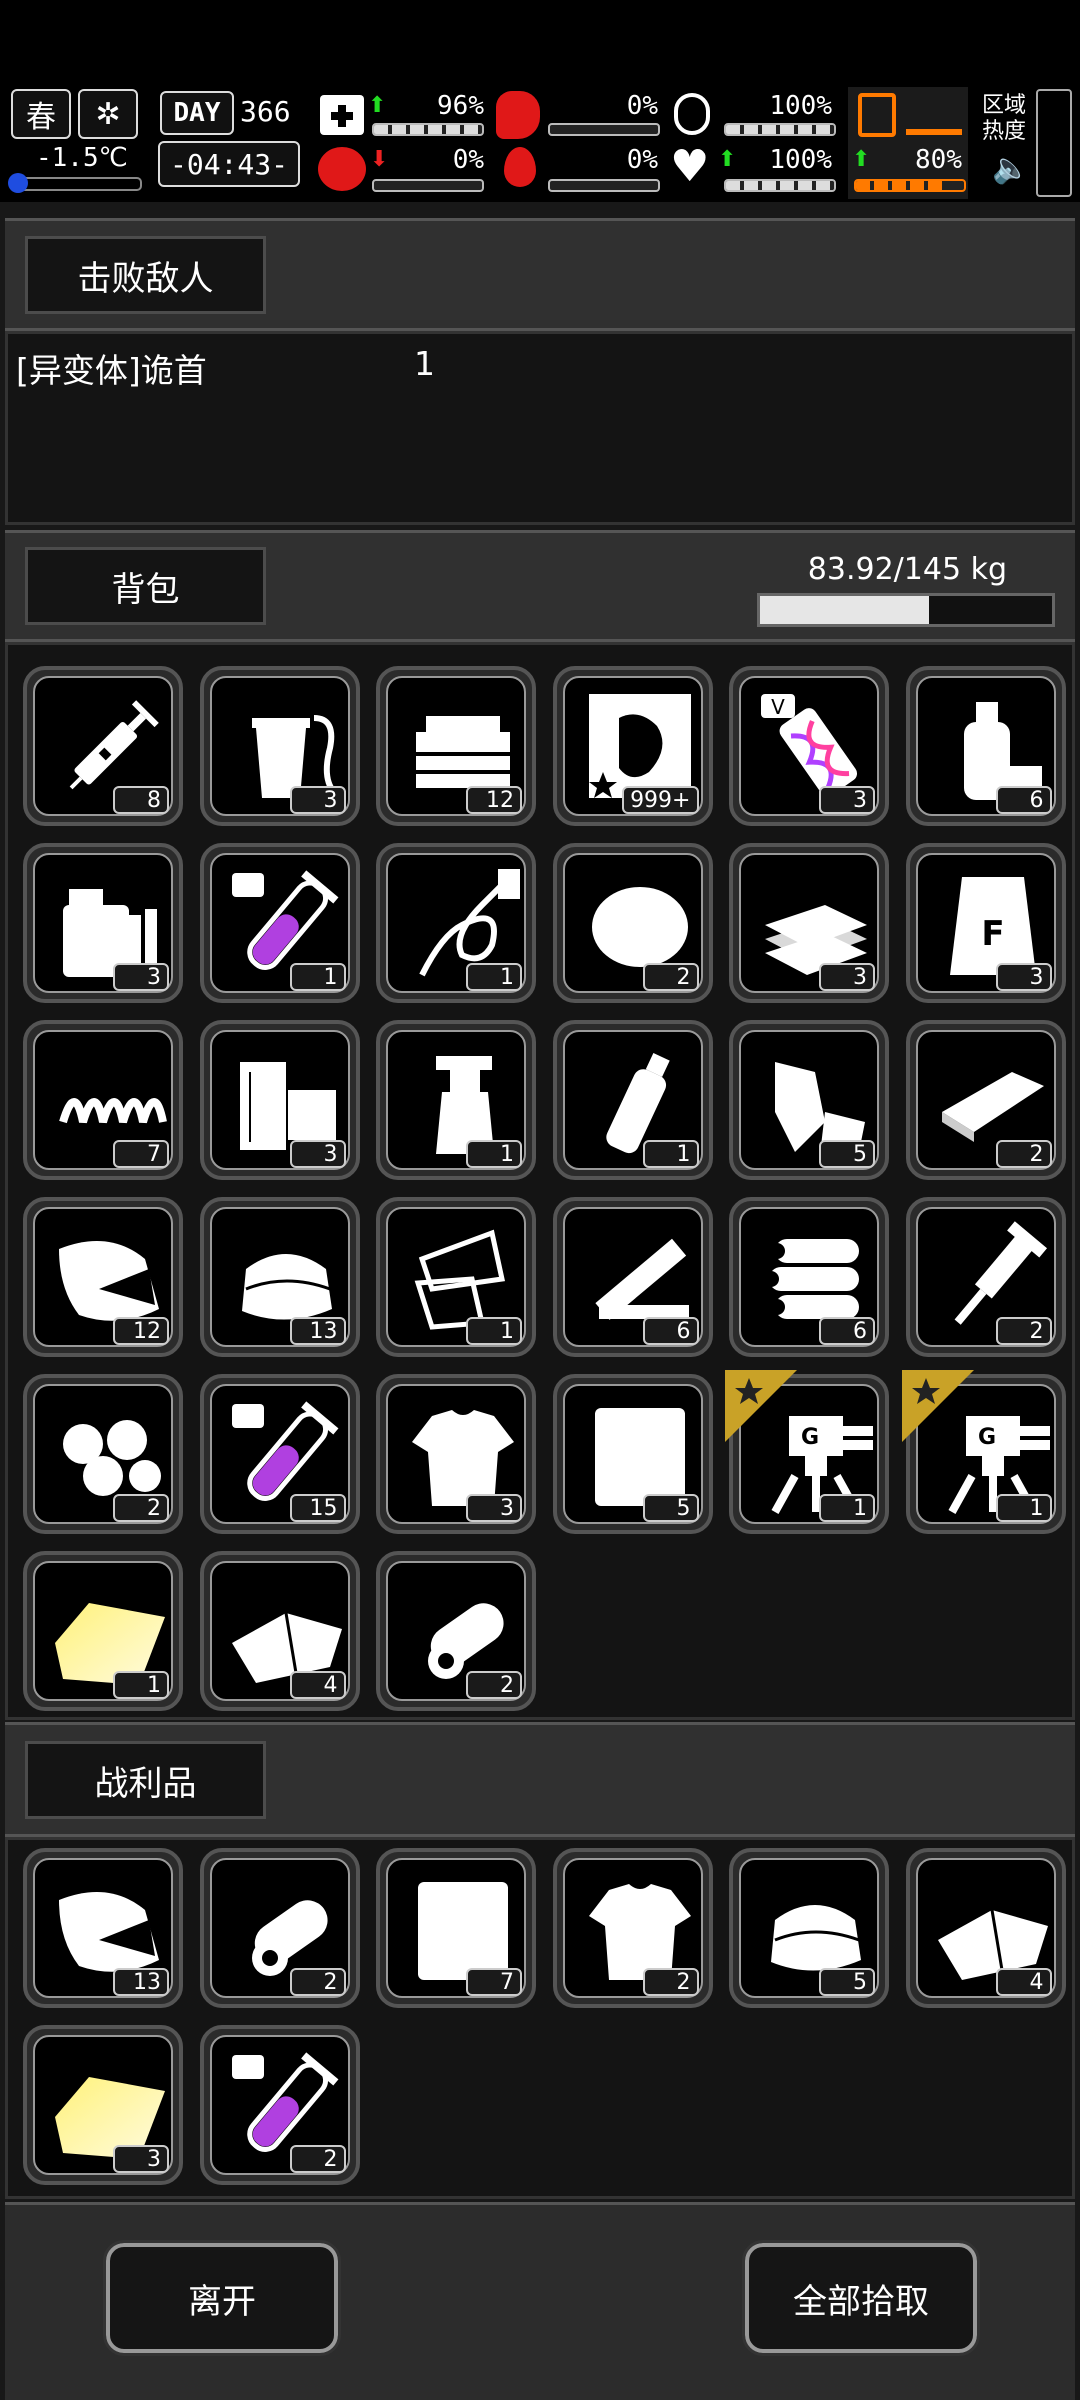 The image size is (1080, 2400). What do you see at coordinates (642, 106) in the screenshot?
I see `hunger-value: 0%` at bounding box center [642, 106].